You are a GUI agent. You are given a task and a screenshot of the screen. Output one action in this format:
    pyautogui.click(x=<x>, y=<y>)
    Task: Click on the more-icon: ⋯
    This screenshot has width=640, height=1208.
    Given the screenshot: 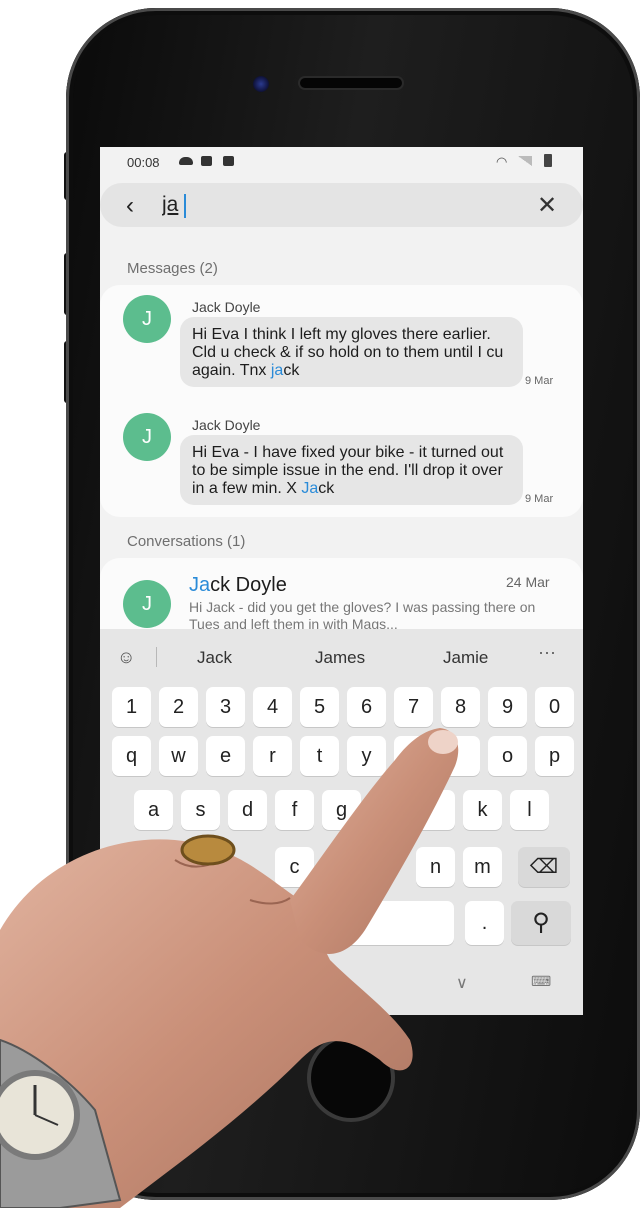 What is the action you would take?
    pyautogui.click(x=547, y=653)
    